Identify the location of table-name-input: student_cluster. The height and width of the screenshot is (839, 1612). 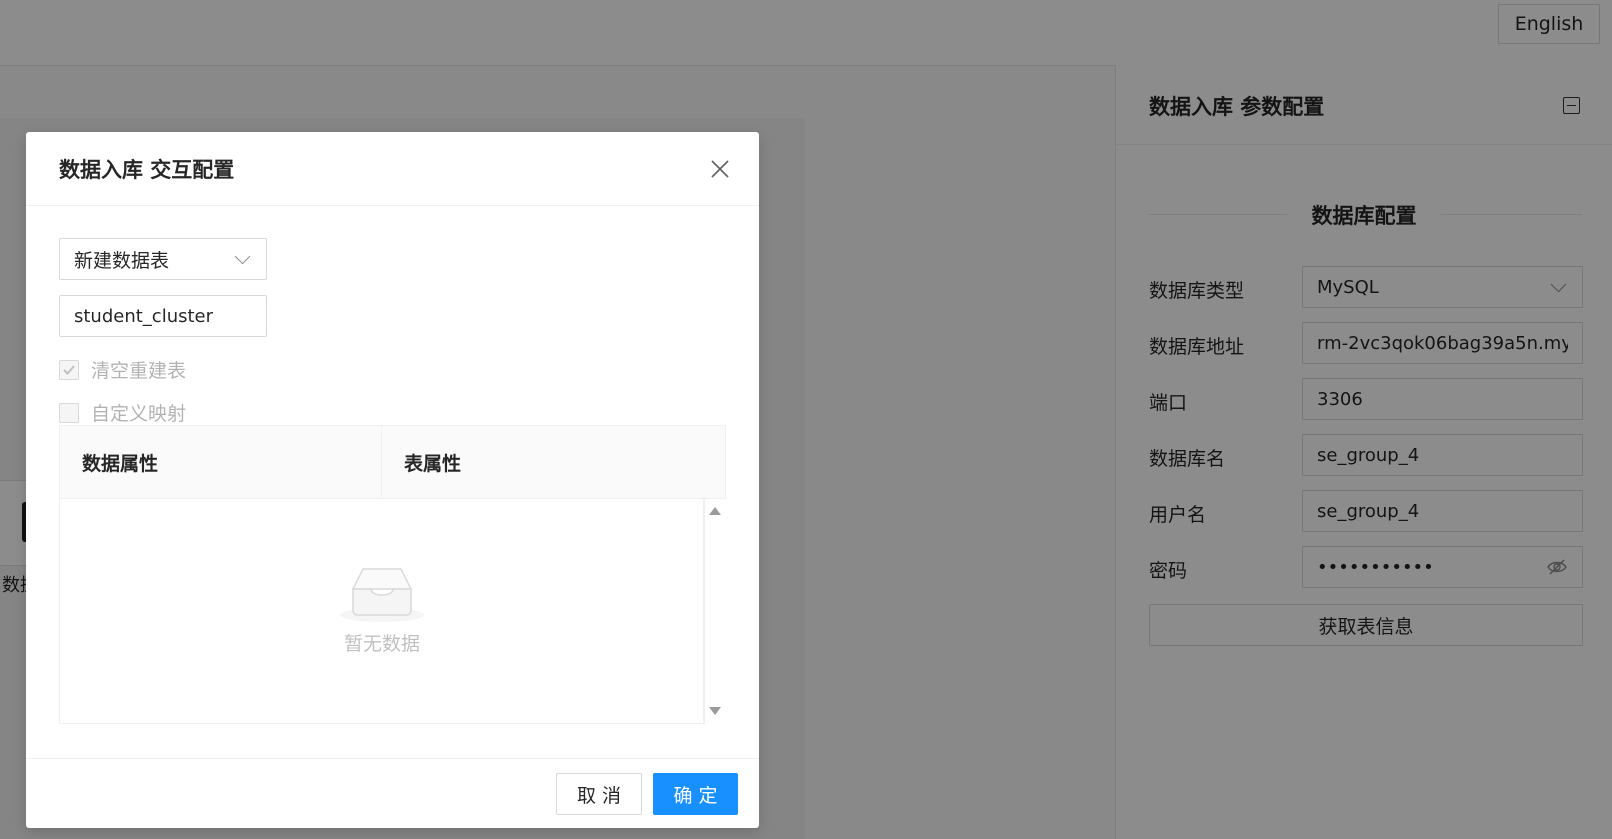
(163, 316).